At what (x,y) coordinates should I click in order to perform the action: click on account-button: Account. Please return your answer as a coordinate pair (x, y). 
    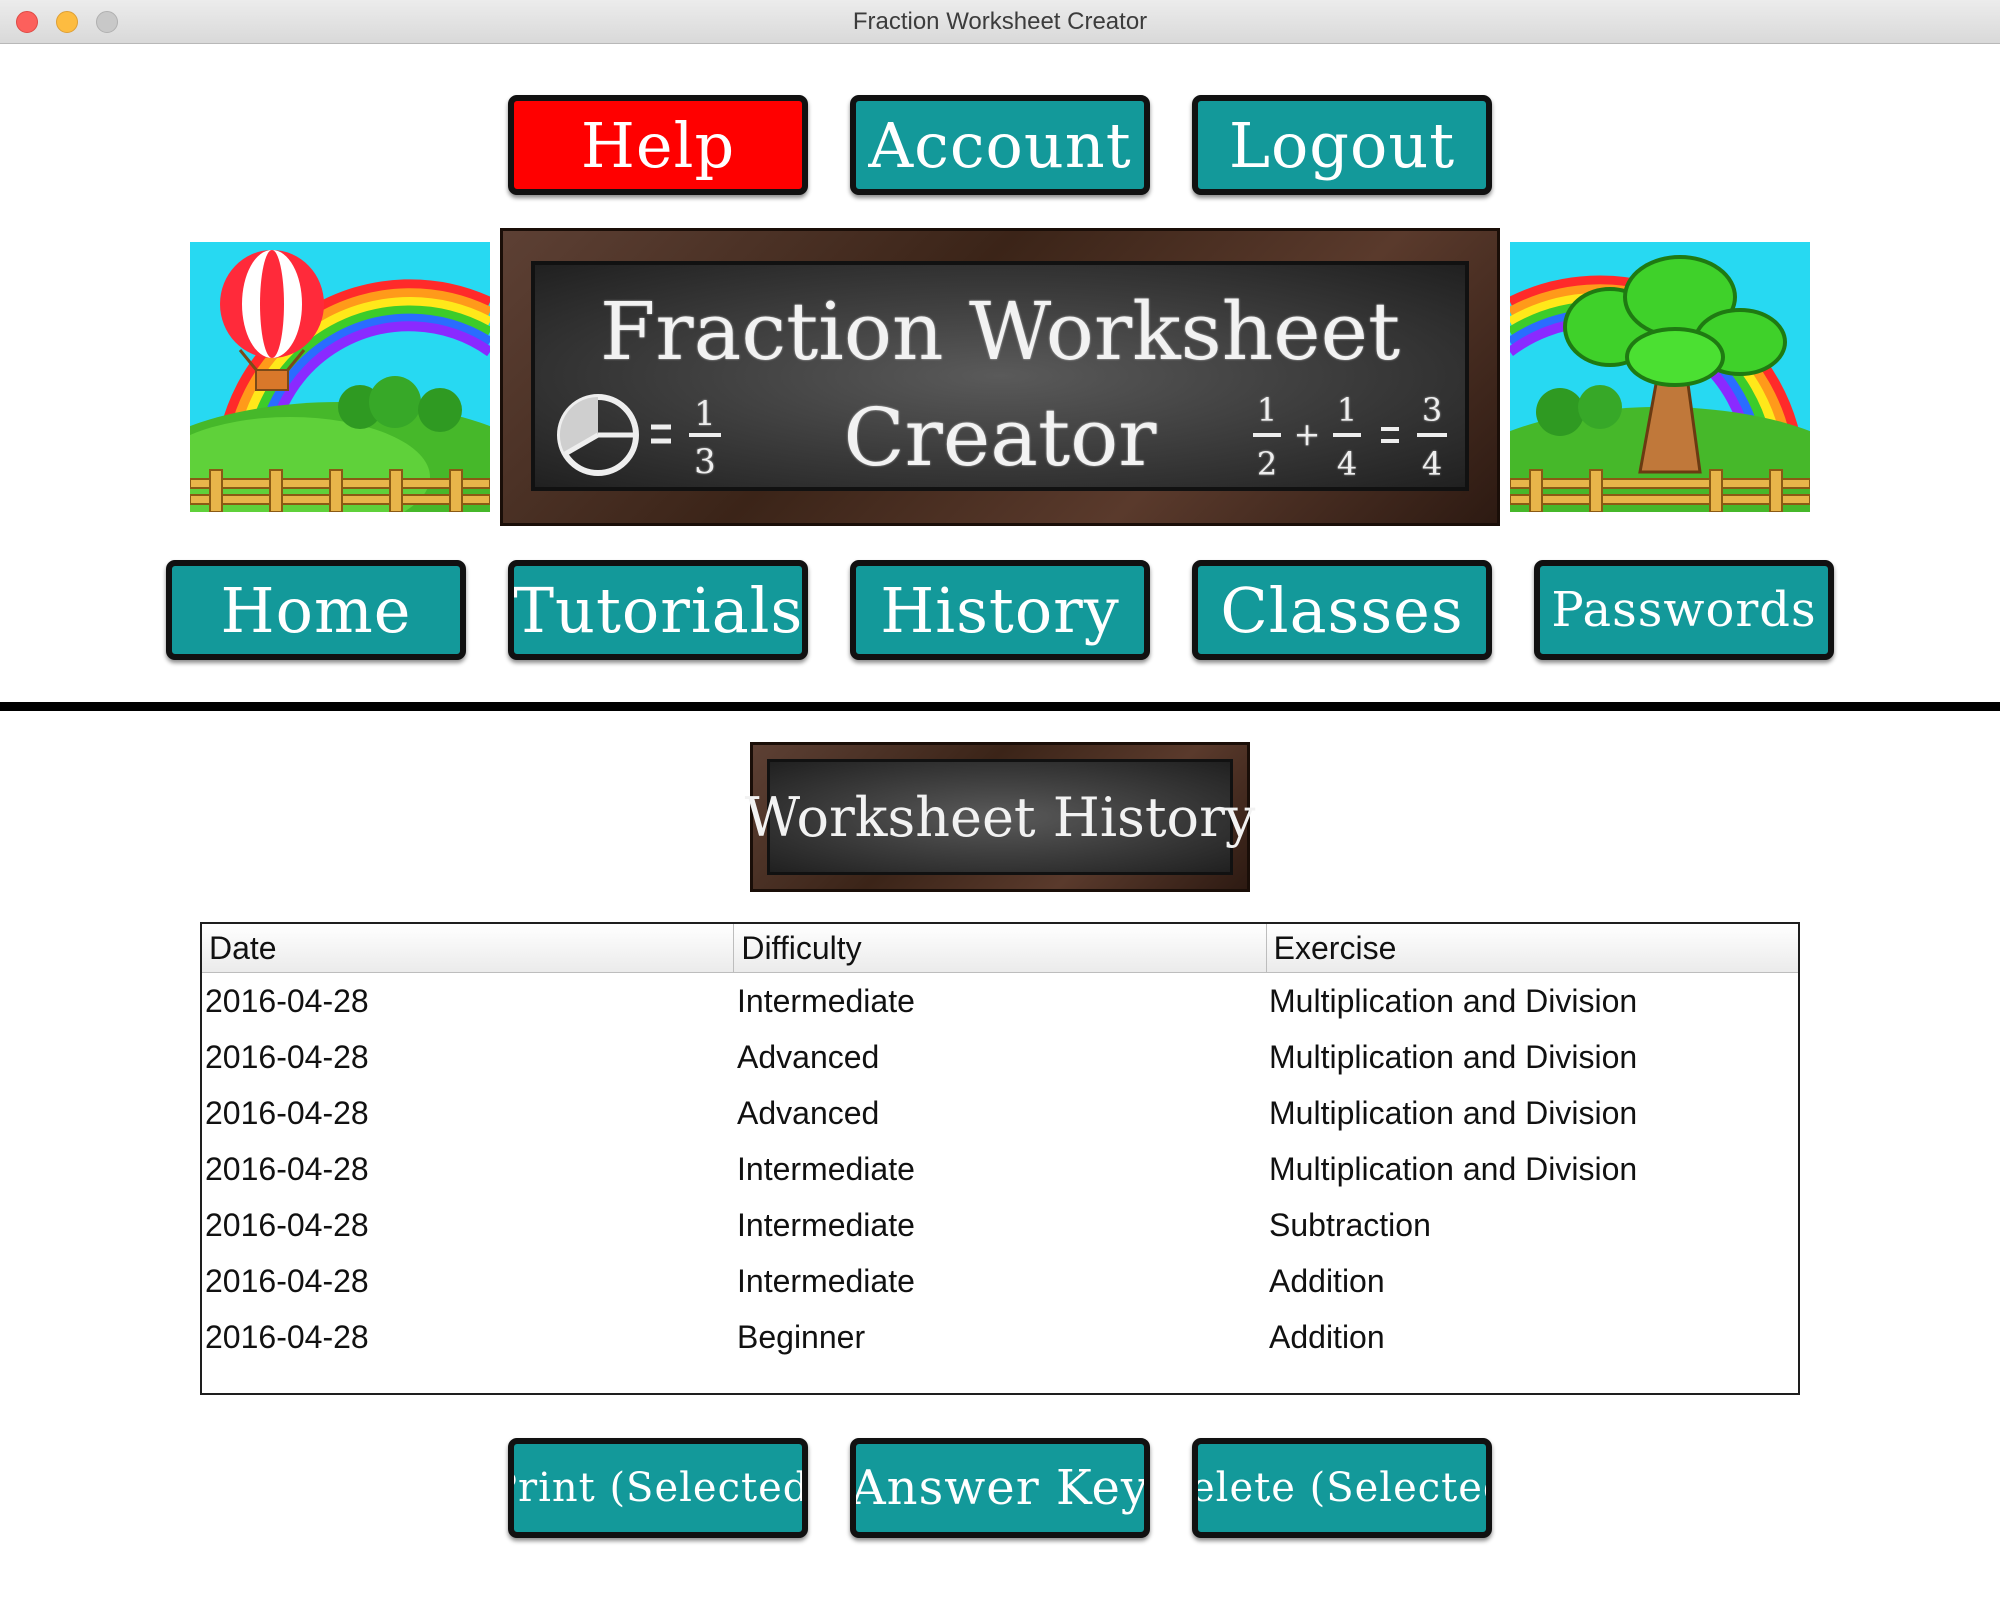
    Looking at the image, I should click on (1000, 145).